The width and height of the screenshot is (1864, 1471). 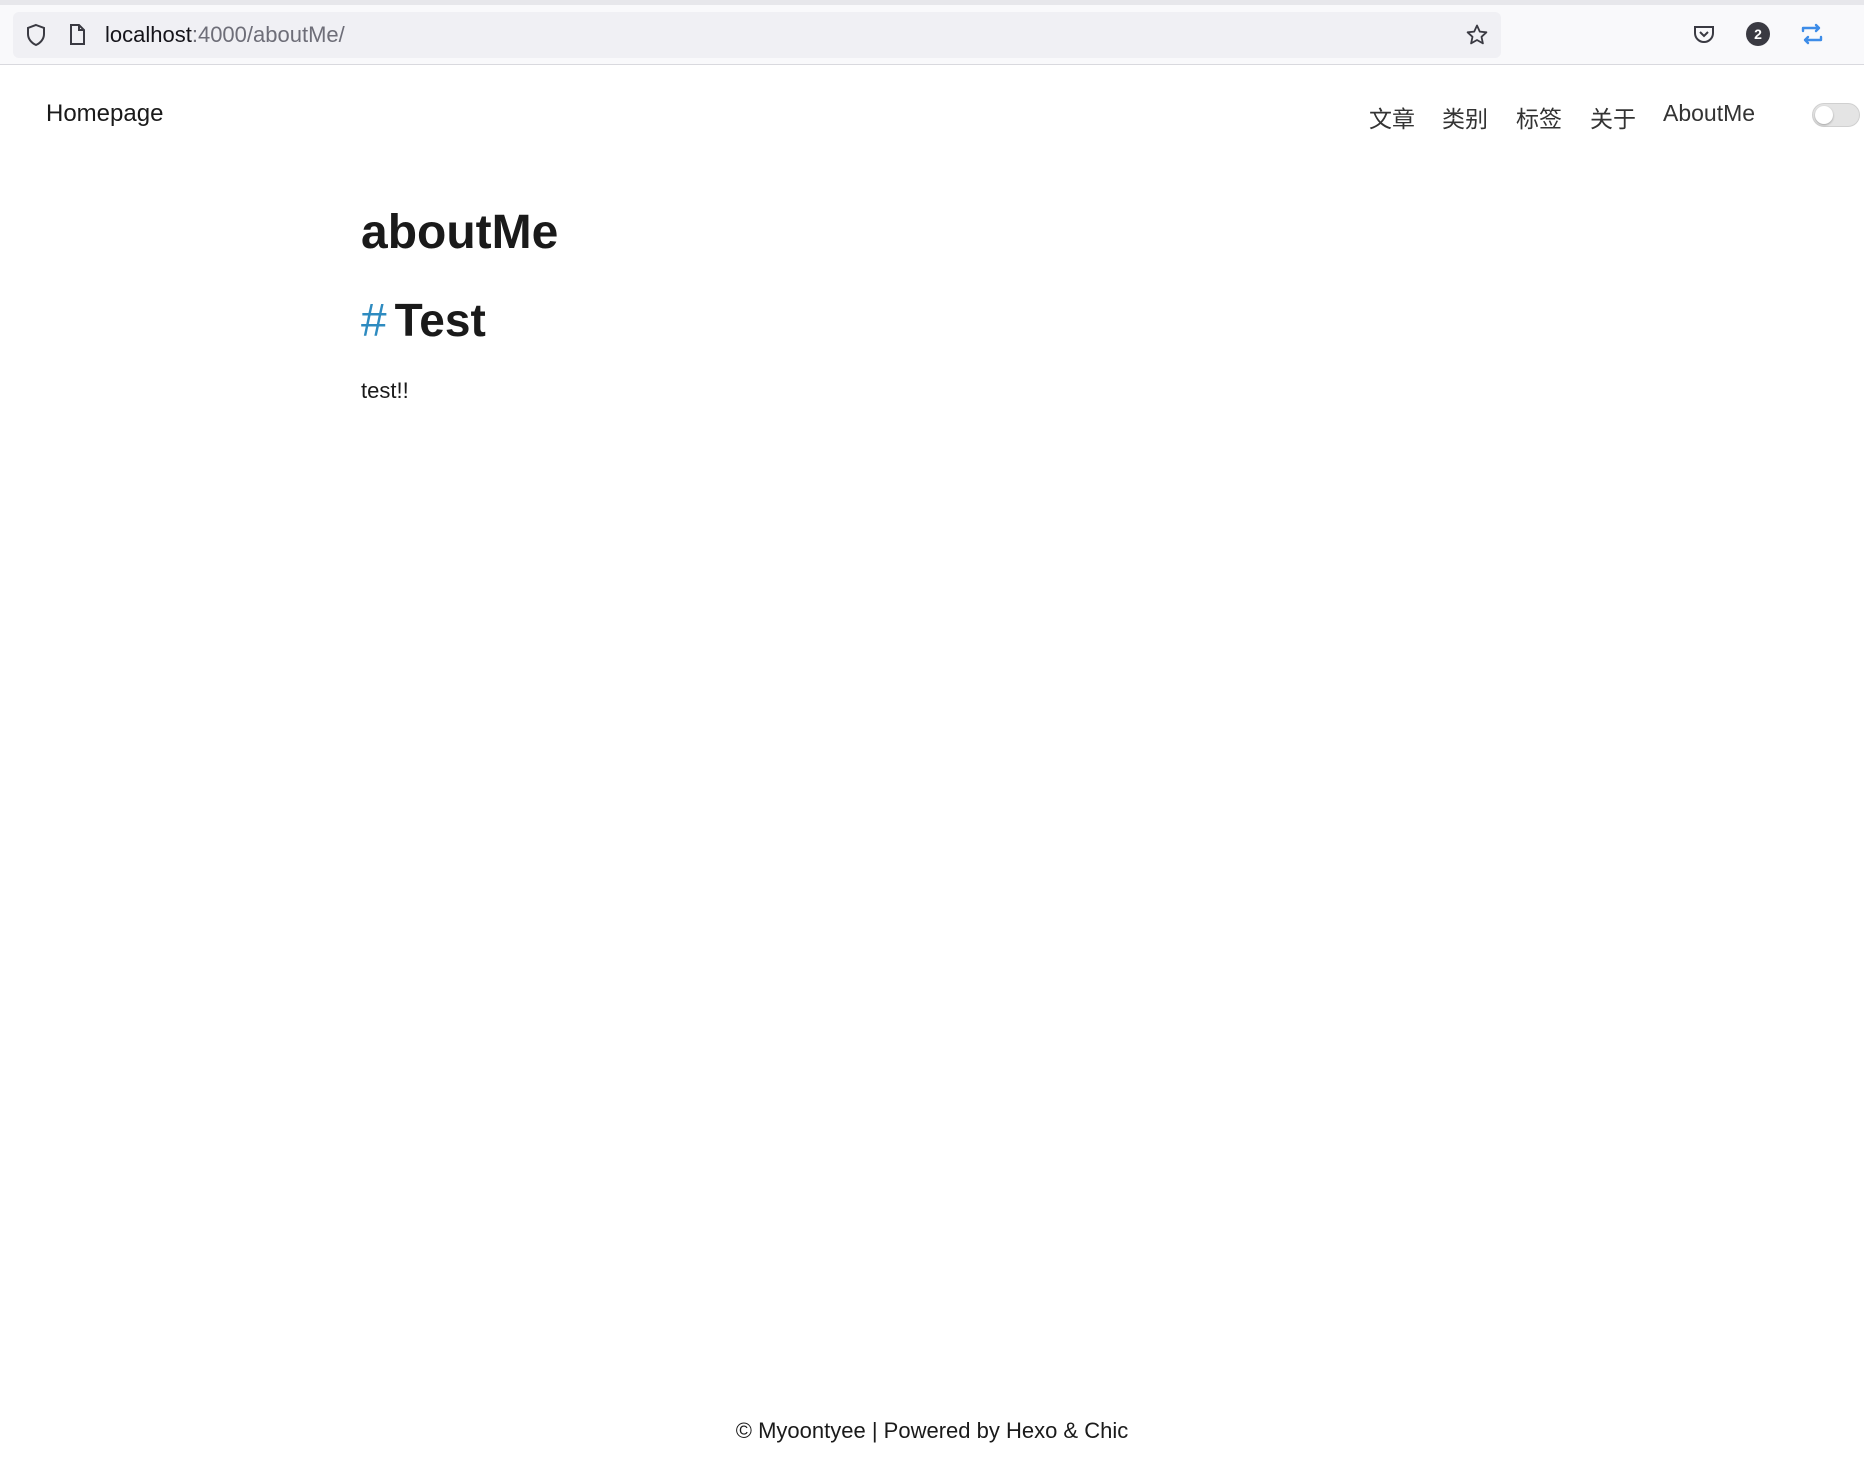 What do you see at coordinates (932, 116) in the screenshot?
I see `site-navbar: Homepage 文章 类别 标签 关于 AboutMe` at bounding box center [932, 116].